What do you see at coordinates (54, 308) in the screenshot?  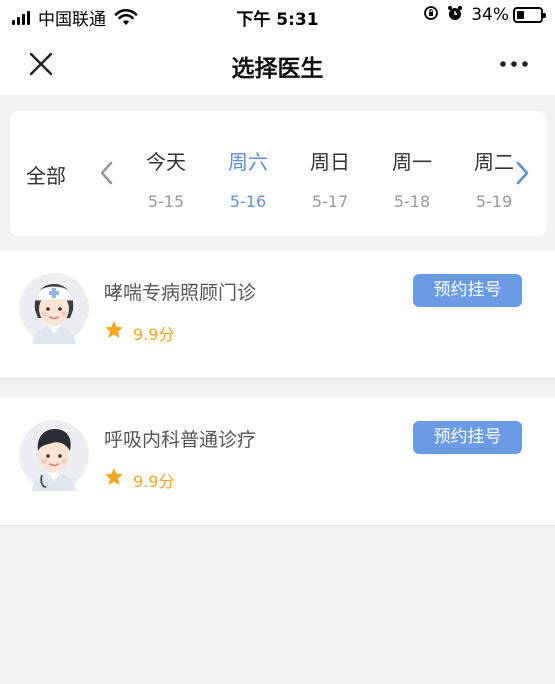 I see `nurse-avatar` at bounding box center [54, 308].